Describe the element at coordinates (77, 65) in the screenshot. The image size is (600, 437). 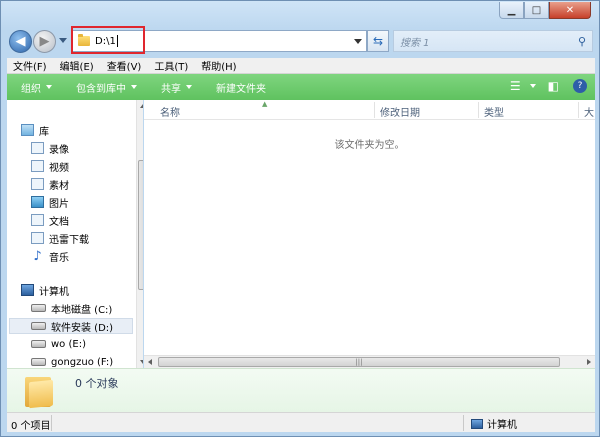
I see `menu-edit: 编辑(E)` at that location.